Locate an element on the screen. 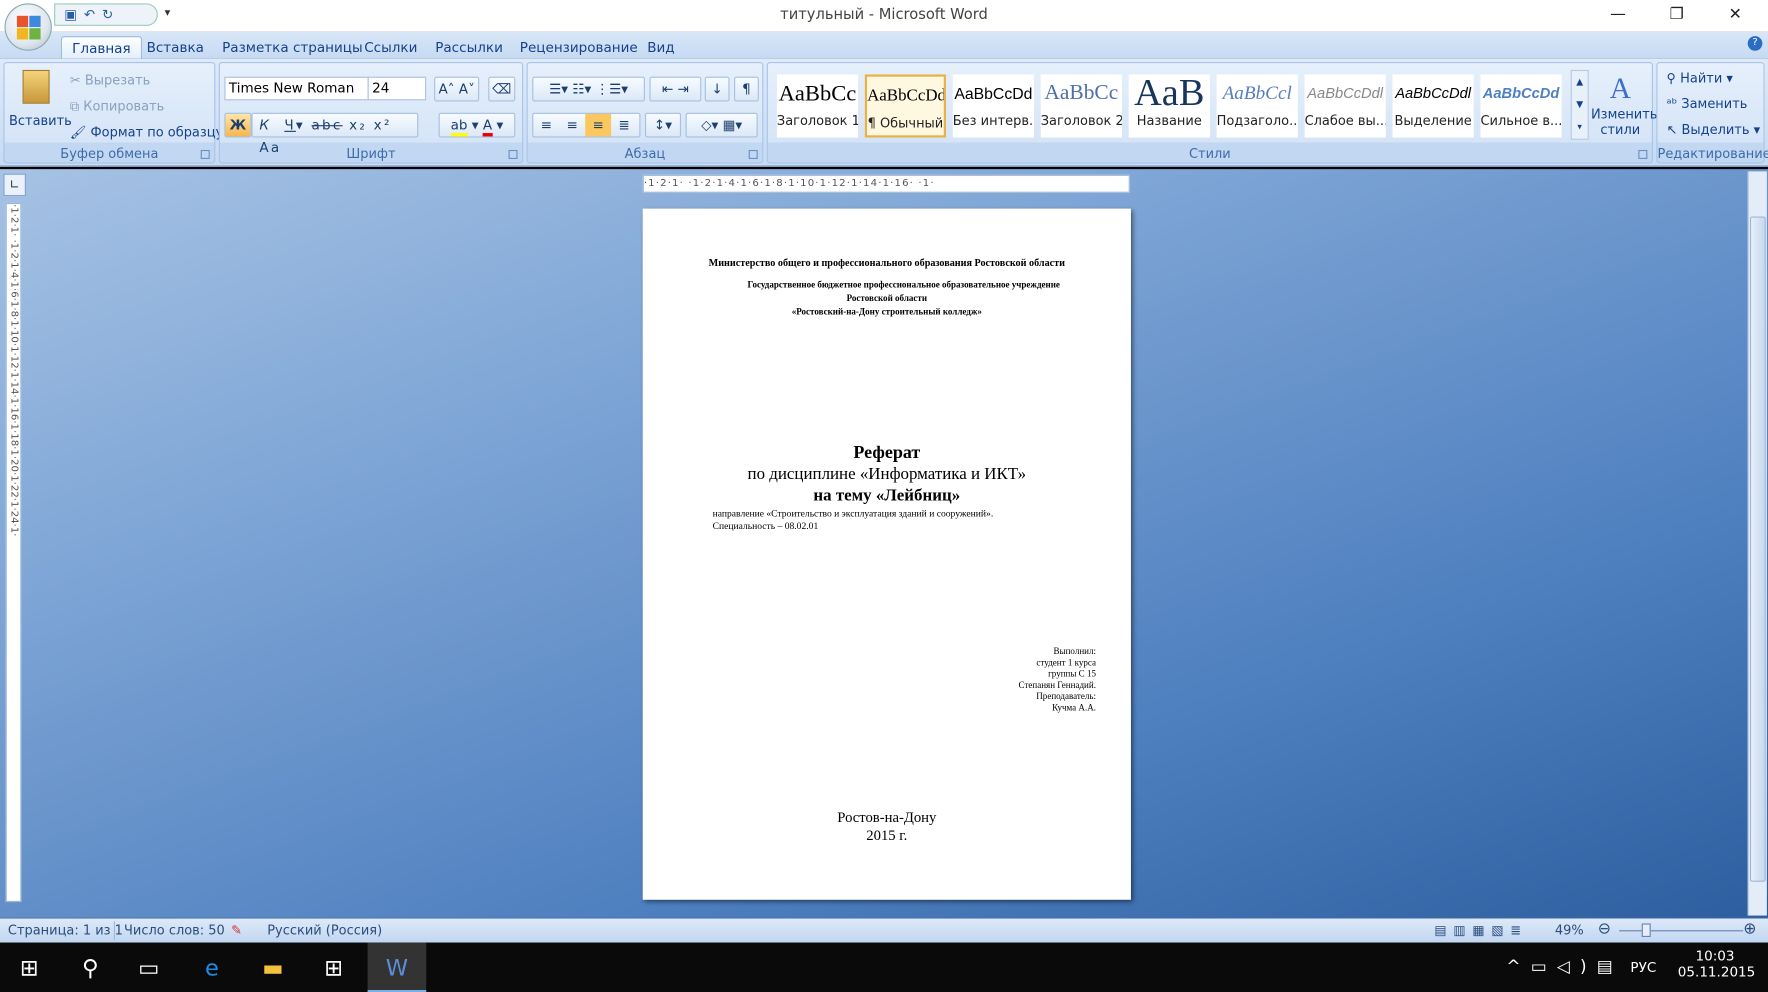 Image resolution: width=1768 pixels, height=992 pixels. style-7: AaBbCcDdl Выделение is located at coordinates (1433, 106).